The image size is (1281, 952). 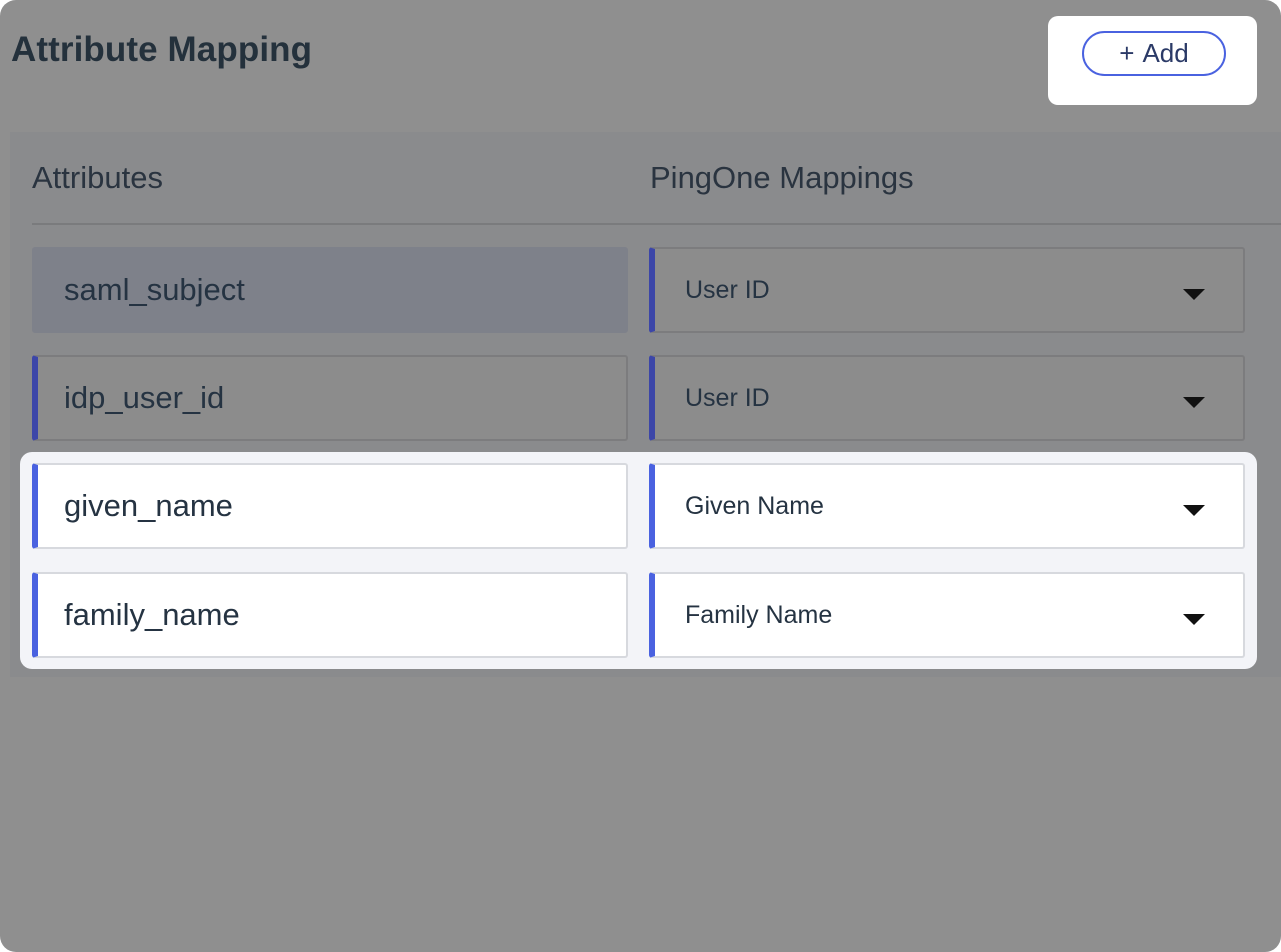 What do you see at coordinates (330, 290) in the screenshot?
I see `attribute-field-saml-subject: saml_subject` at bounding box center [330, 290].